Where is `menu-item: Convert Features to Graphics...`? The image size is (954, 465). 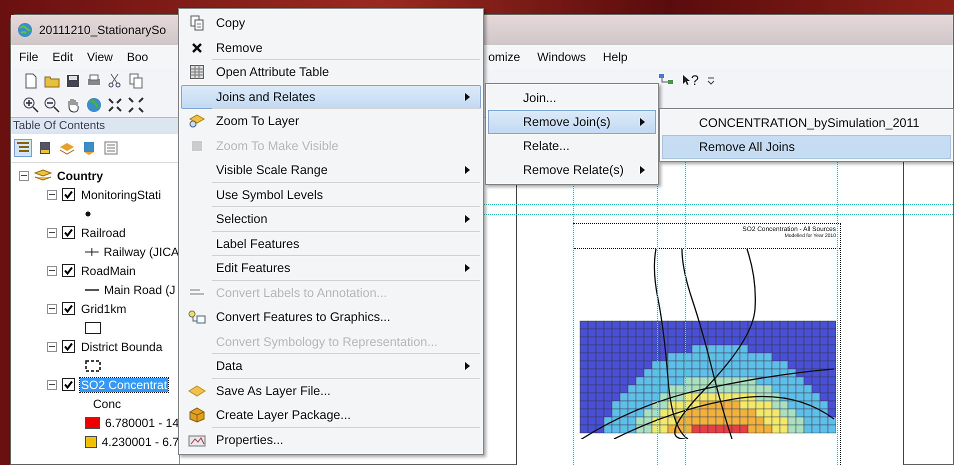 menu-item: Convert Features to Graphics... is located at coordinates (331, 317).